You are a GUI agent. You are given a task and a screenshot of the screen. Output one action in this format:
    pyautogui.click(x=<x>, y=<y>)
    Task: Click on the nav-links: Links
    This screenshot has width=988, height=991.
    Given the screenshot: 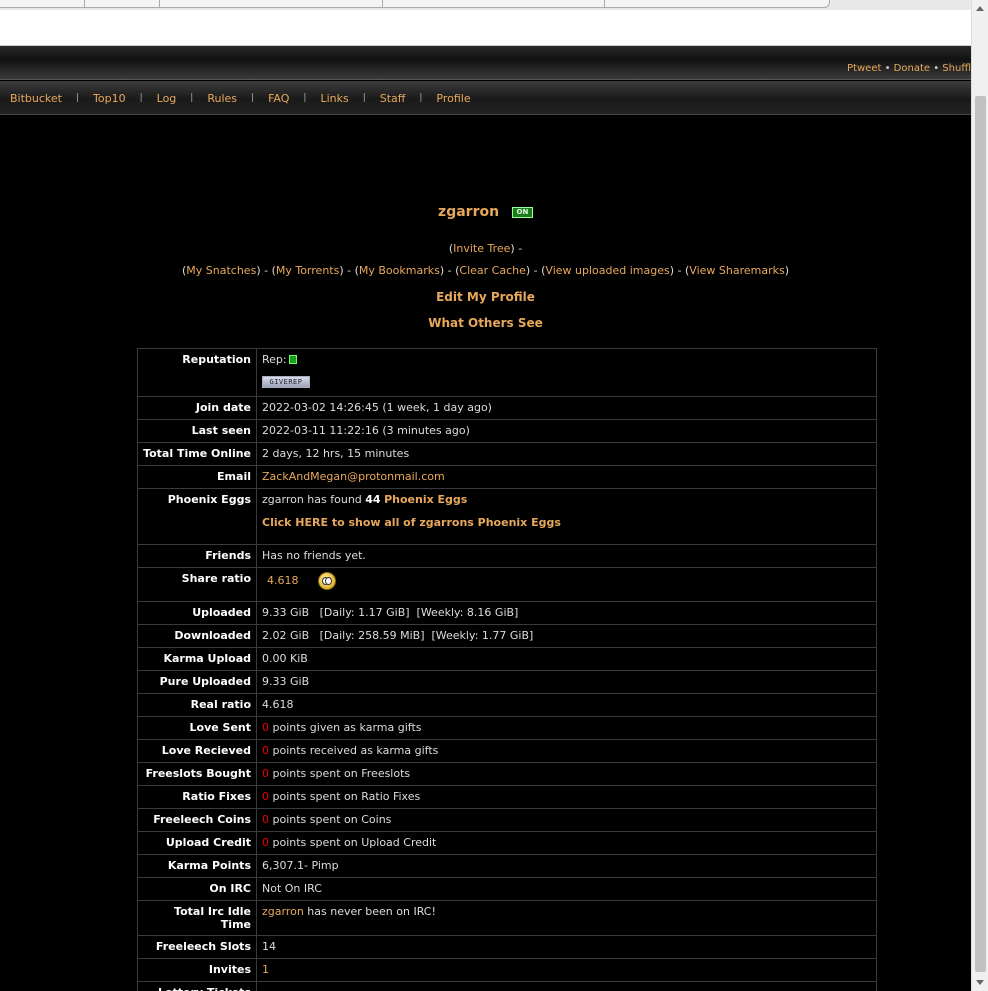 What is the action you would take?
    pyautogui.click(x=334, y=98)
    